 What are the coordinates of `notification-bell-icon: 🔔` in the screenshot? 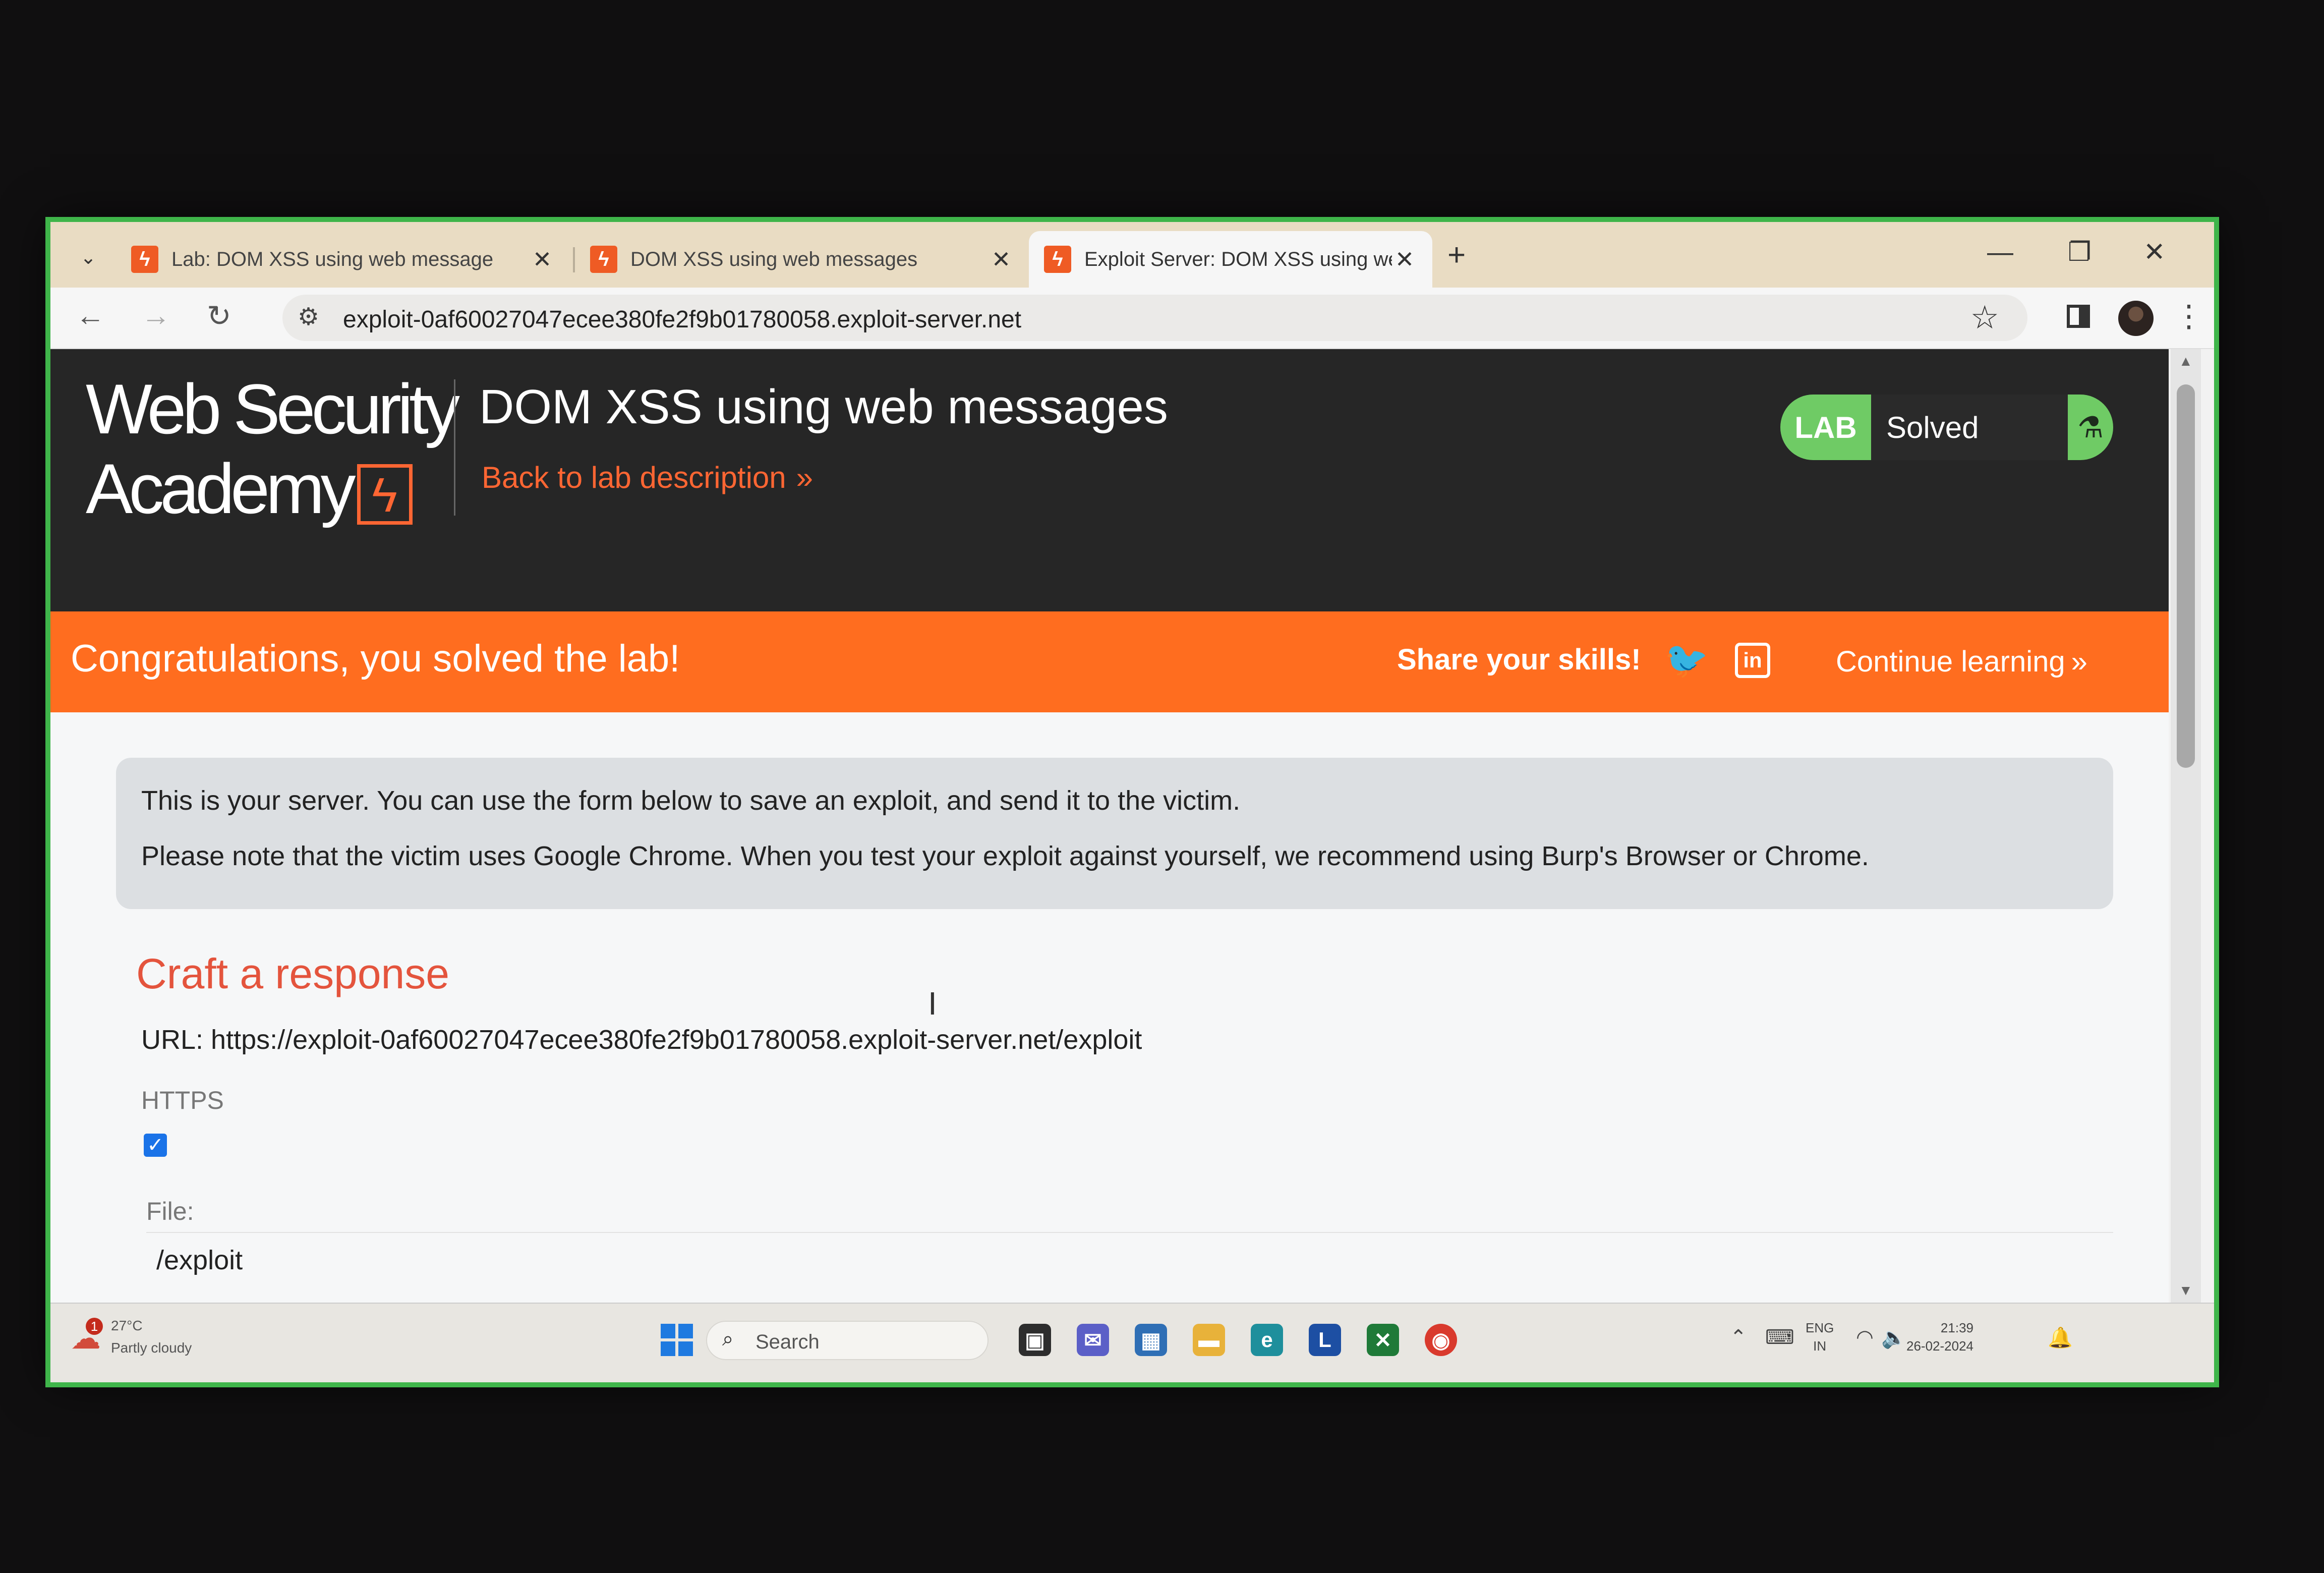 It's located at (2060, 1338).